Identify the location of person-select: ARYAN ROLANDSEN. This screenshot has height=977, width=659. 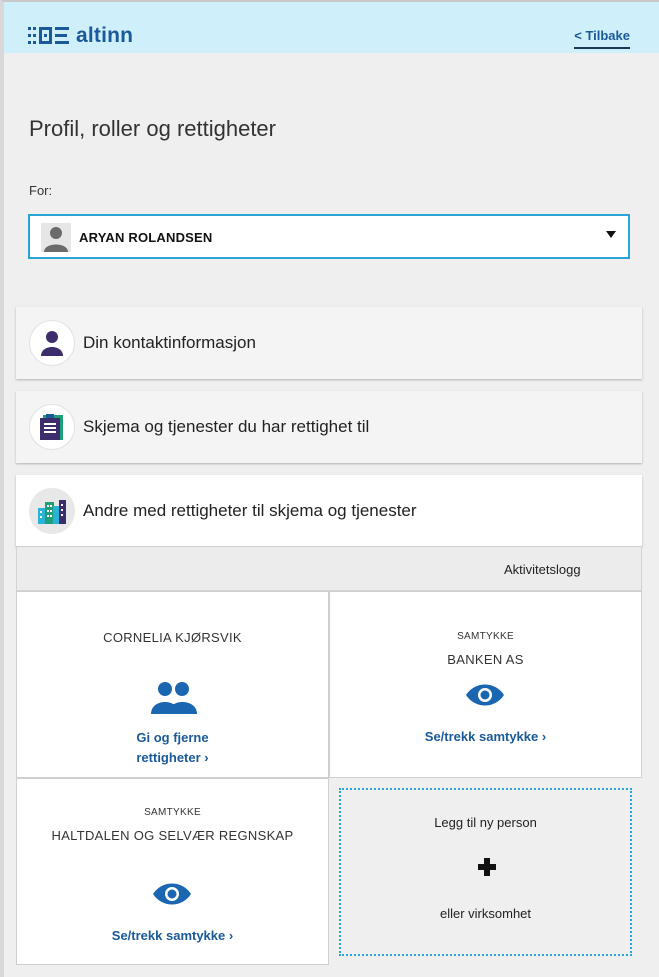
(329, 236).